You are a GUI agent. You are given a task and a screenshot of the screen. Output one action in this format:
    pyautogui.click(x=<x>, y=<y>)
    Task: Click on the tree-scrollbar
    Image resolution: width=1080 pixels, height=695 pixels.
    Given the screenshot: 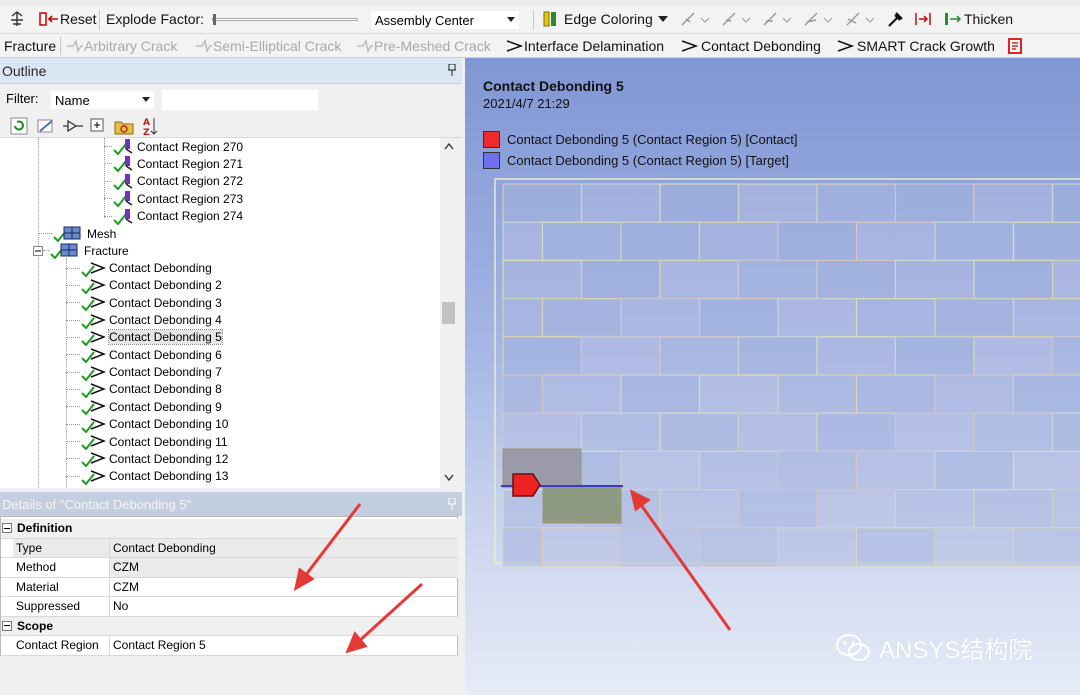 What is the action you would take?
    pyautogui.click(x=448, y=313)
    